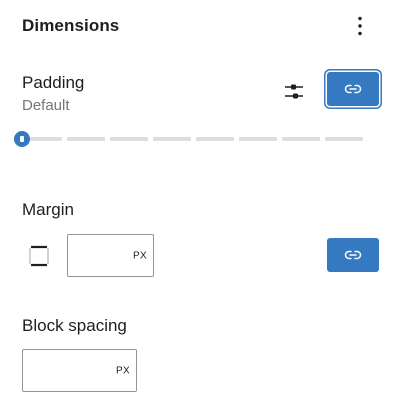 The height and width of the screenshot is (408, 400). Describe the element at coordinates (74, 325) in the screenshot. I see `block-spacing-label: Block spacing` at that location.